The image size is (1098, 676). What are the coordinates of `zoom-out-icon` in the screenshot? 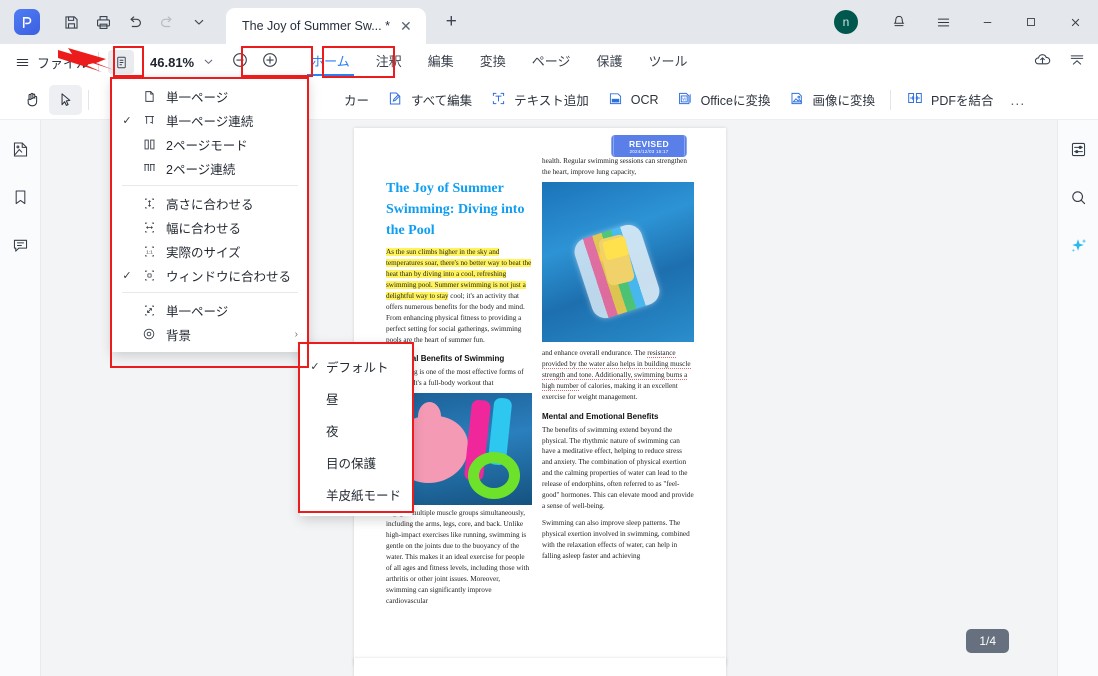 It's located at (240, 62).